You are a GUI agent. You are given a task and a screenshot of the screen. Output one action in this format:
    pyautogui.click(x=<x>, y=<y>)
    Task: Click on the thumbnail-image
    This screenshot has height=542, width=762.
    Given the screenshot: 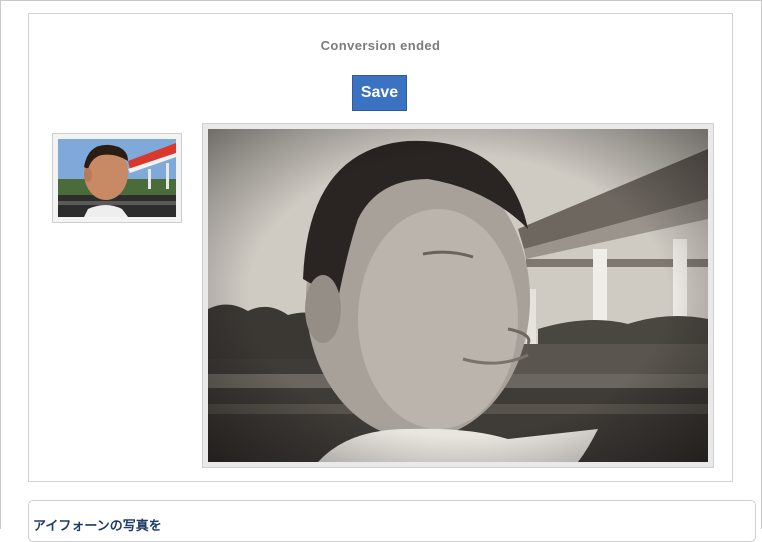 What is the action you would take?
    pyautogui.click(x=117, y=178)
    